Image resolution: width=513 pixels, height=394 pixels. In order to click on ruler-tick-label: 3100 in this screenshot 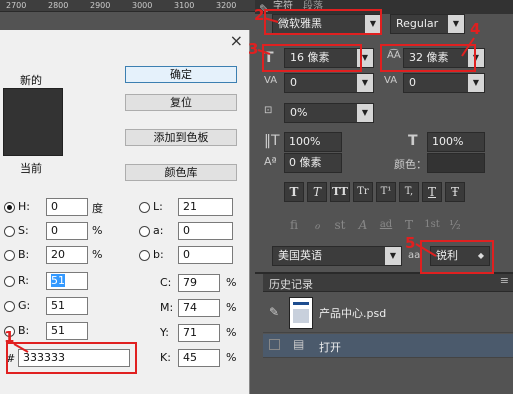, I will do `click(184, 5)`.